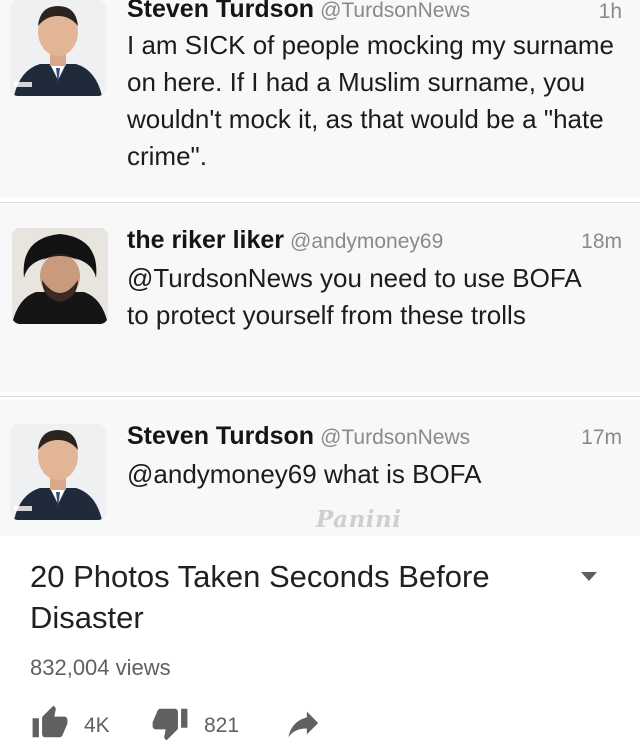 This screenshot has height=746, width=640. I want to click on watermark: Panini, so click(359, 519).